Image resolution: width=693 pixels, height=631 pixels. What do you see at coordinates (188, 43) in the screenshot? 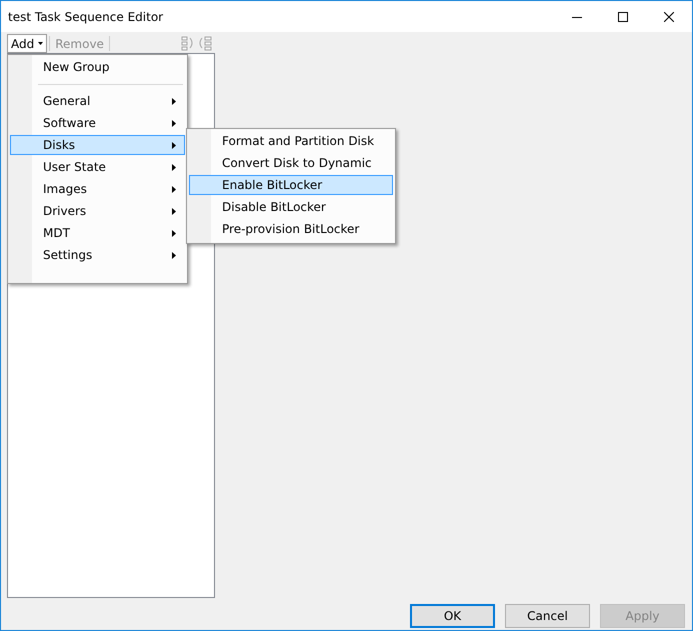
I see `move-up-icon` at bounding box center [188, 43].